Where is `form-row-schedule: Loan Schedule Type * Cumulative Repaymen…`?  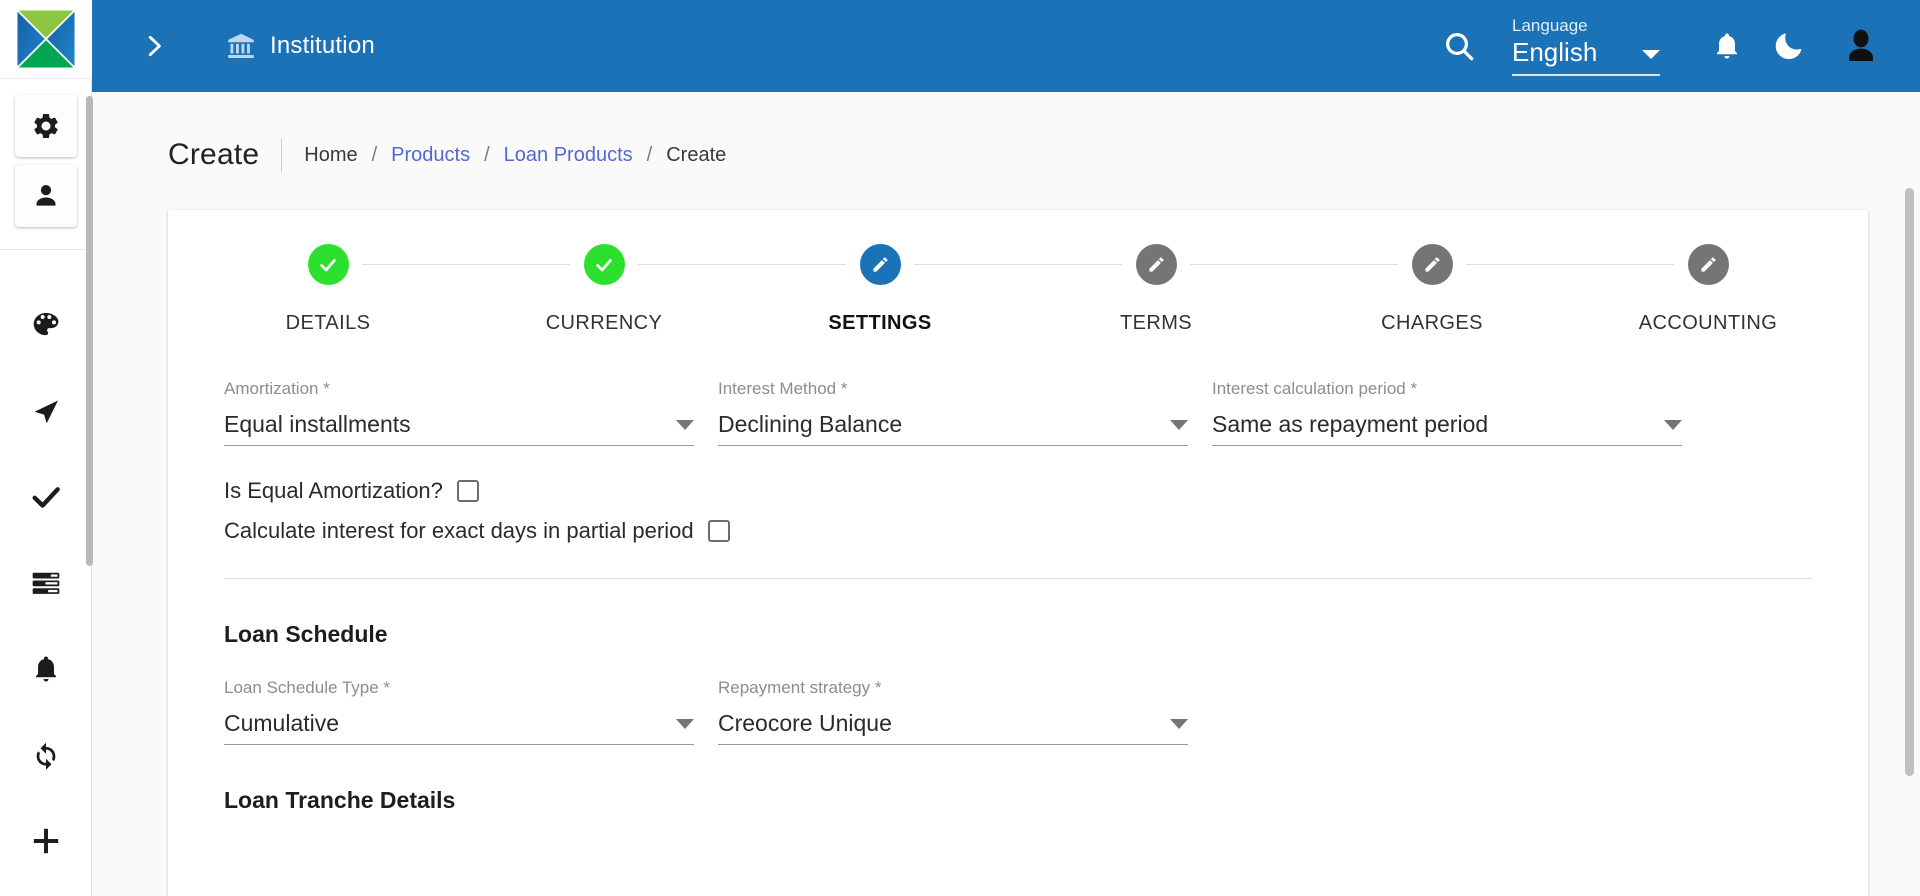 form-row-schedule: Loan Schedule Type * Cumulative Repaymen… is located at coordinates (1018, 713).